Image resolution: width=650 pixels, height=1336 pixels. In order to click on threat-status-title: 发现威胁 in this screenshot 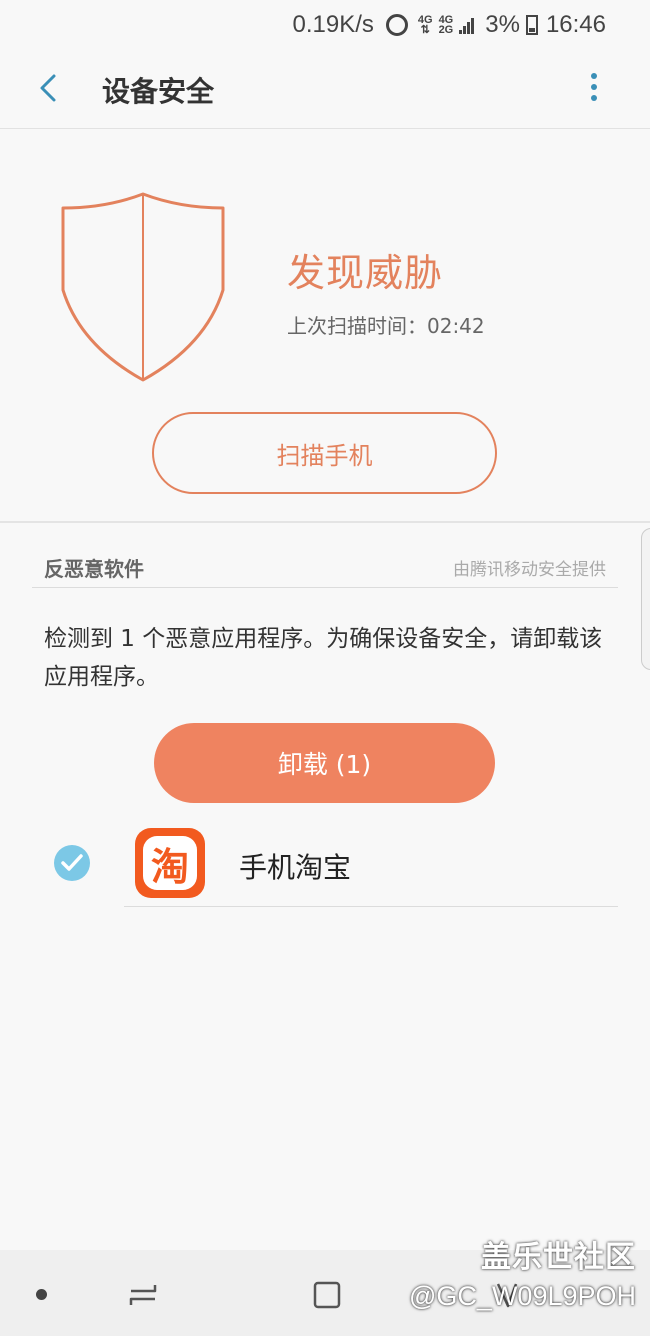, I will do `click(365, 273)`.